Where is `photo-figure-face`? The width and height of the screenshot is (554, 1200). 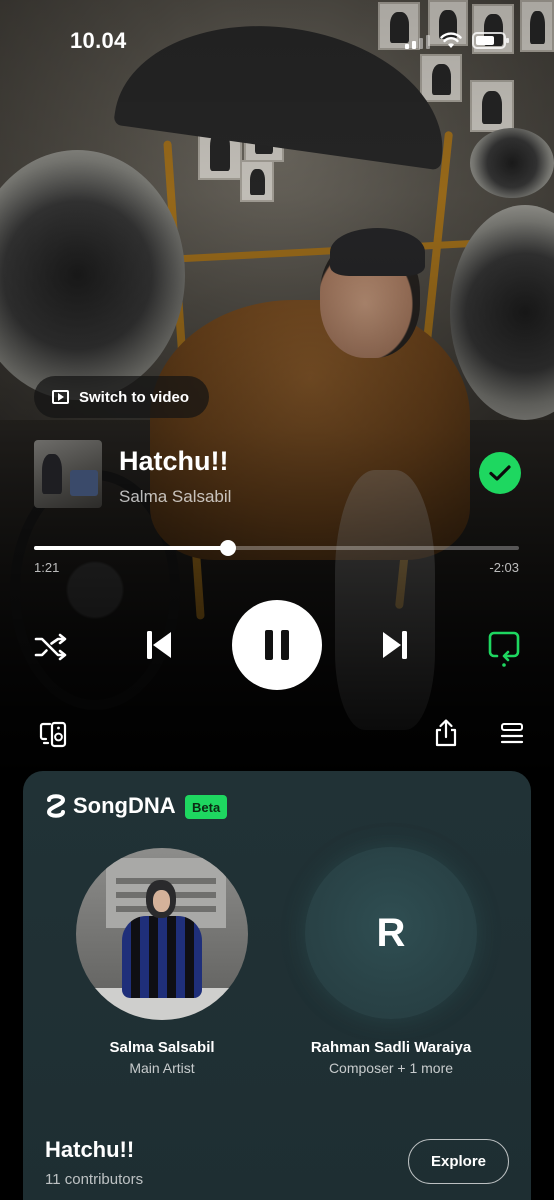
photo-figure-face is located at coordinates (161, 901).